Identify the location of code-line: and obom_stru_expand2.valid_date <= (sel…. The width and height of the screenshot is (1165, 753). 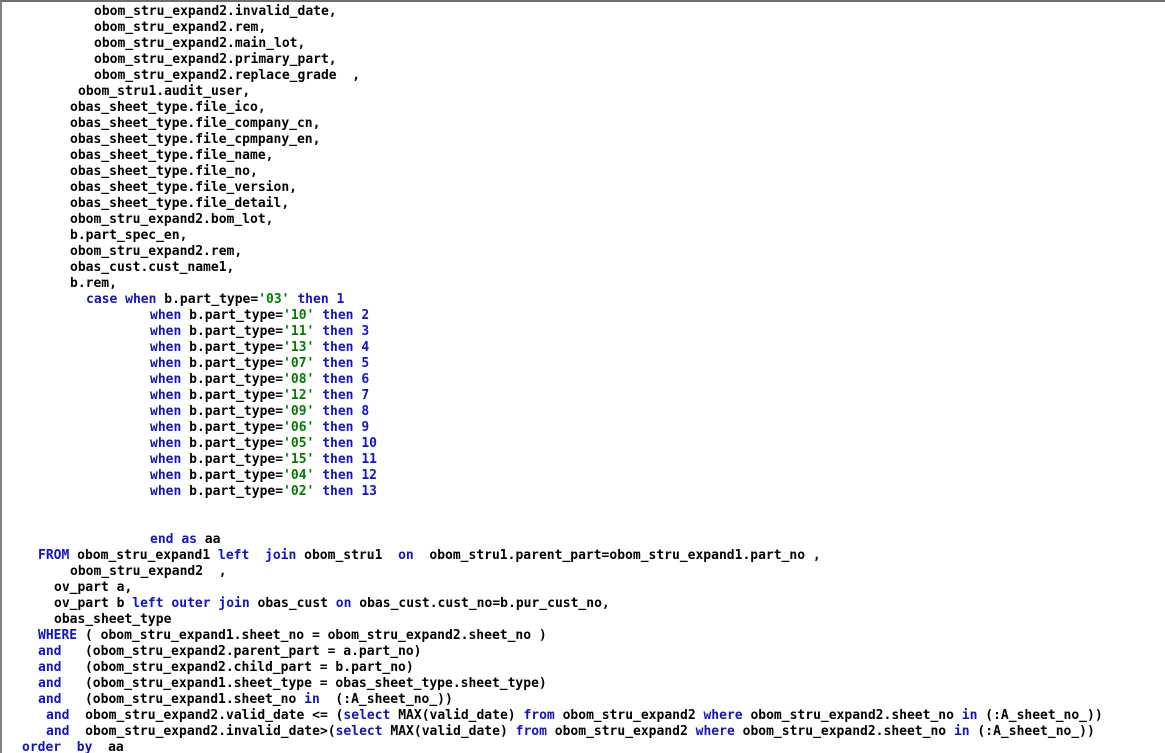
(552, 716).